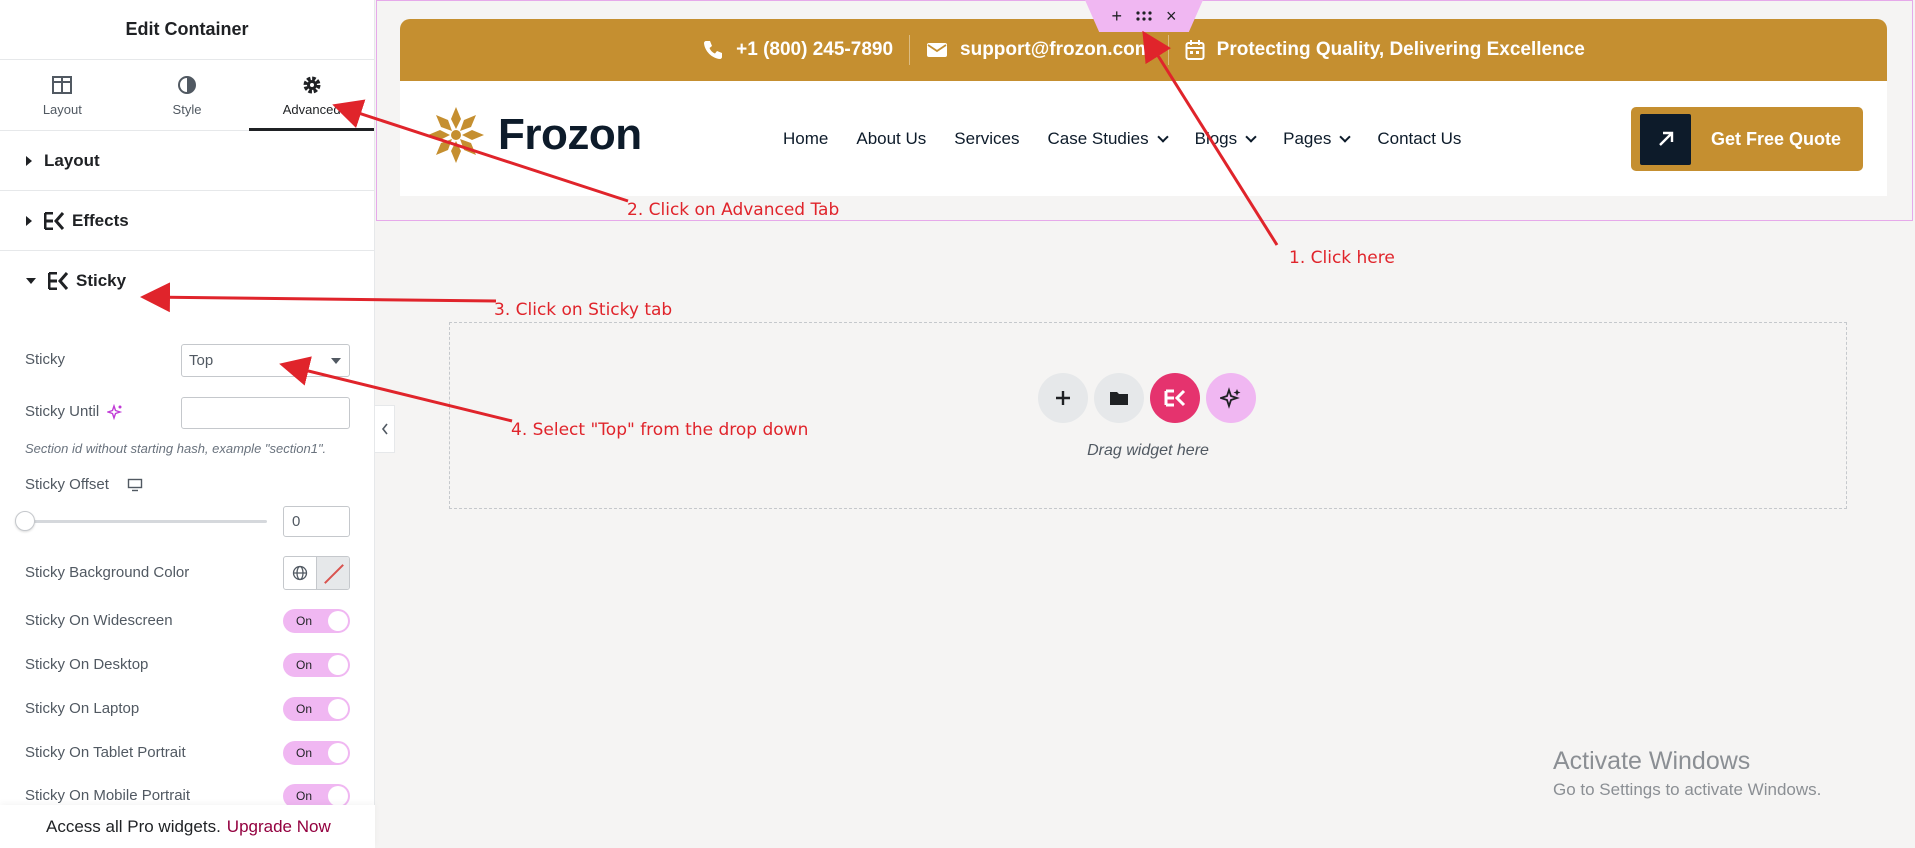 The image size is (1915, 848). I want to click on annotation-3: 3. Click on Sticky tab, so click(583, 310).